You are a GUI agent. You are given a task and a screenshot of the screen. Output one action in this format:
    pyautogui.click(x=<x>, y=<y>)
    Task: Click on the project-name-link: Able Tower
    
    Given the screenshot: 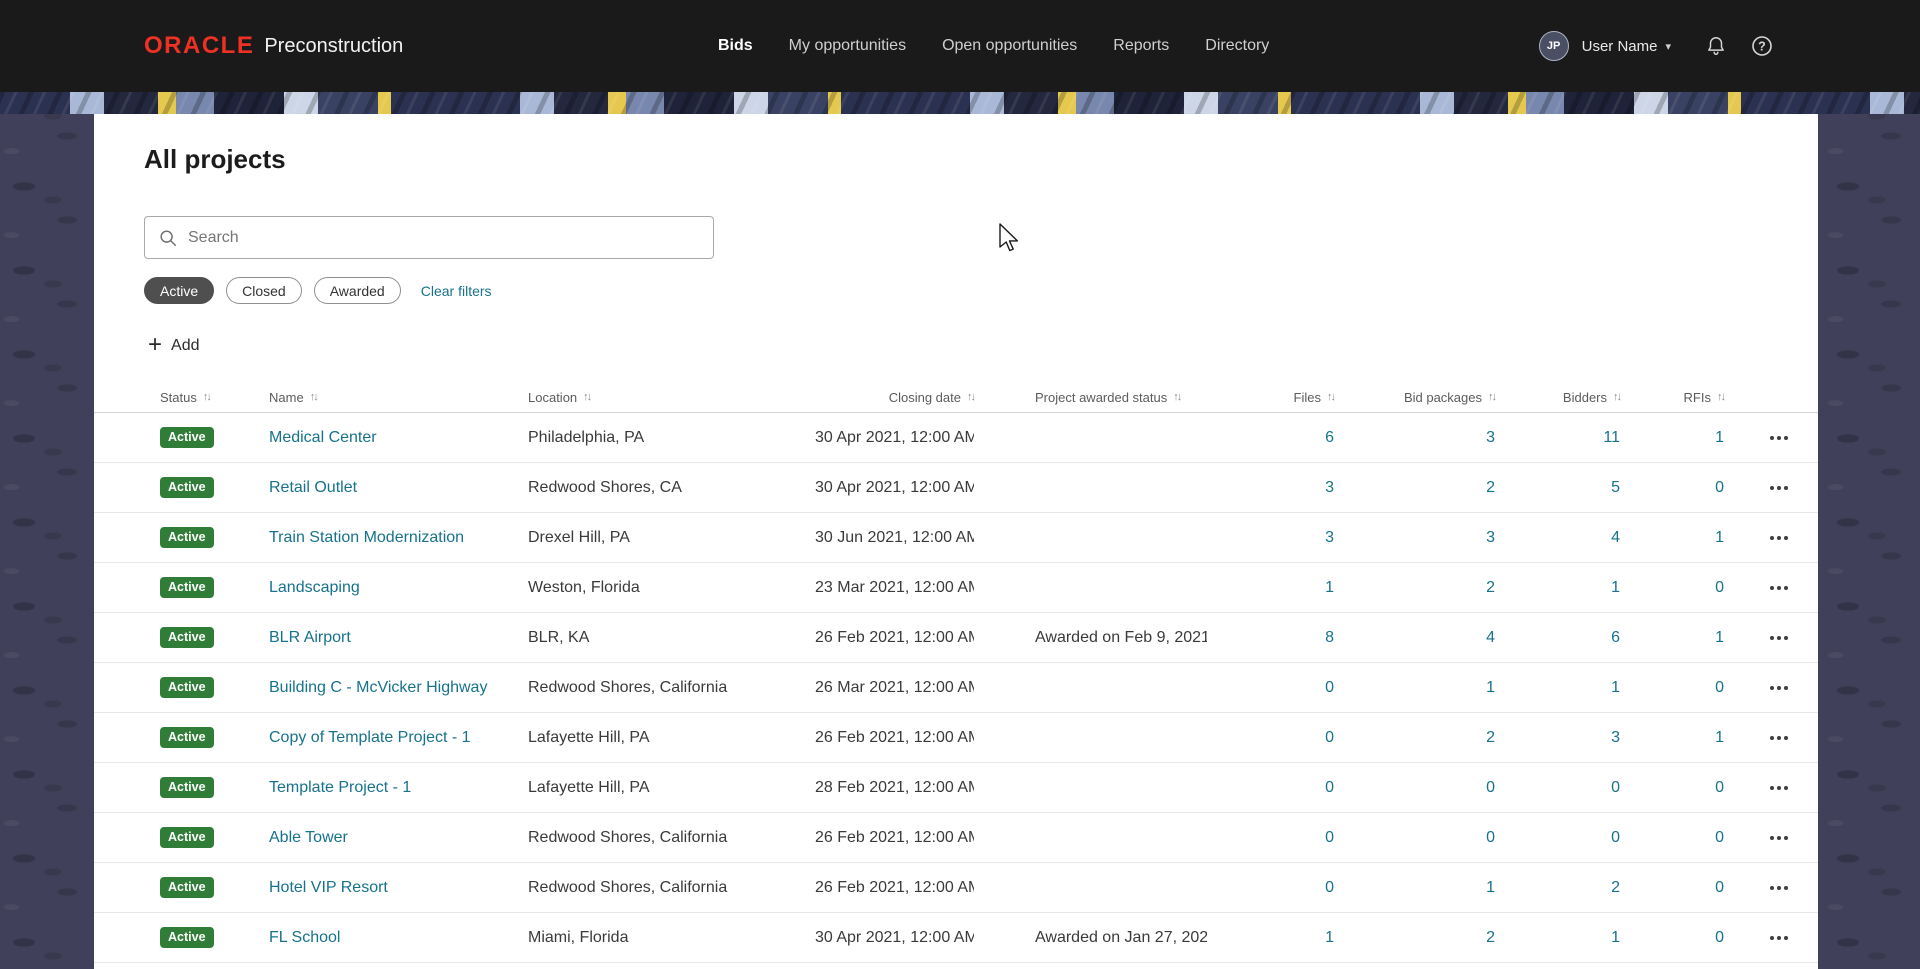 What is the action you would take?
    pyautogui.click(x=308, y=837)
    